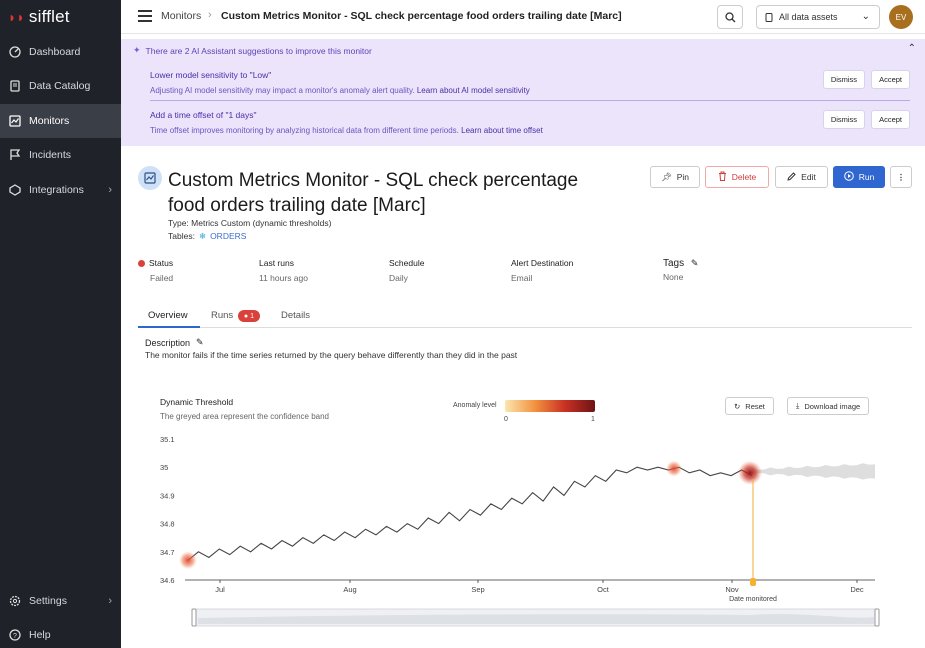 Image resolution: width=925 pixels, height=648 pixels. What do you see at coordinates (749, 406) in the screenshot?
I see `reset-button: ↻ Reset` at bounding box center [749, 406].